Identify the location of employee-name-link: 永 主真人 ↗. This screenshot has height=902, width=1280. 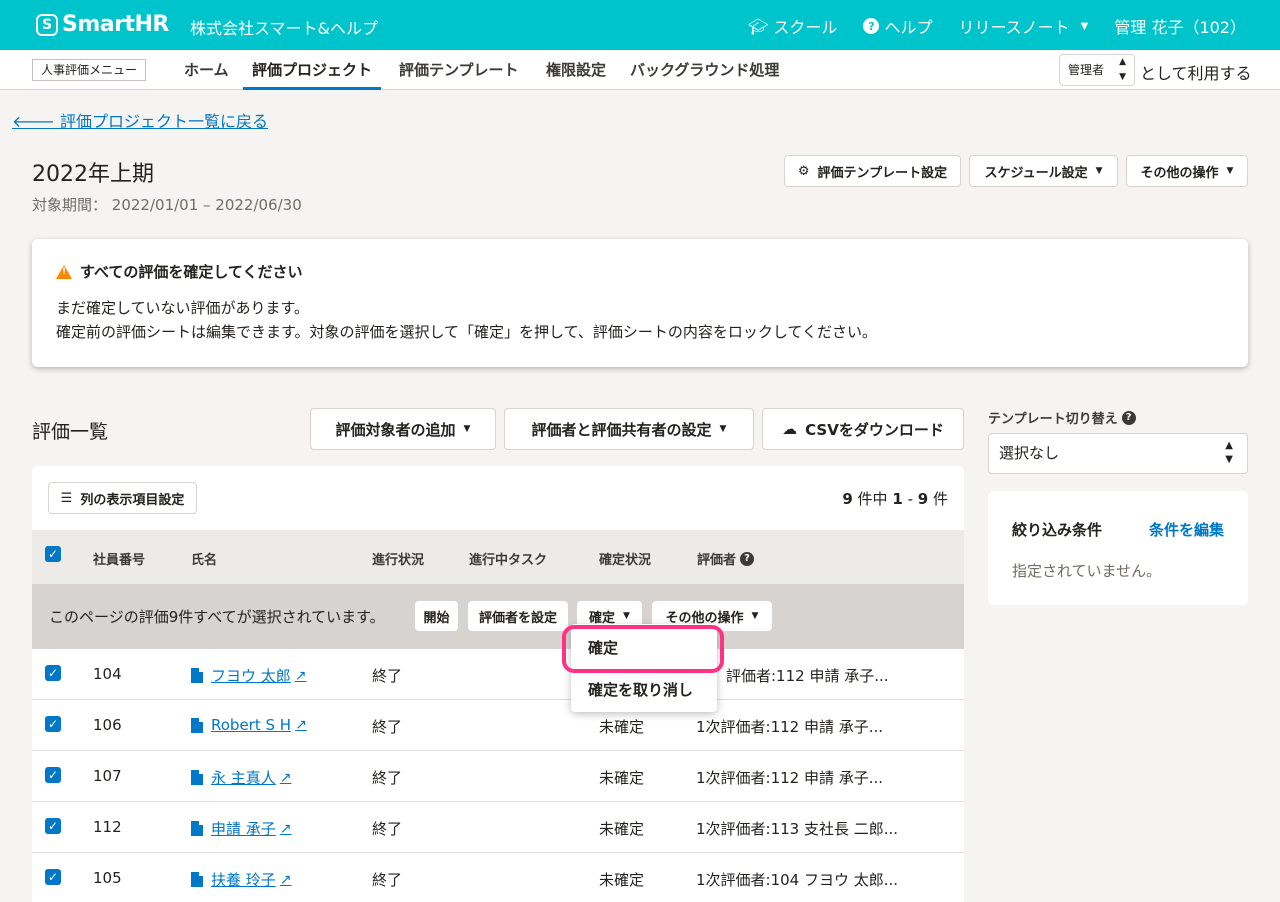
(241, 777).